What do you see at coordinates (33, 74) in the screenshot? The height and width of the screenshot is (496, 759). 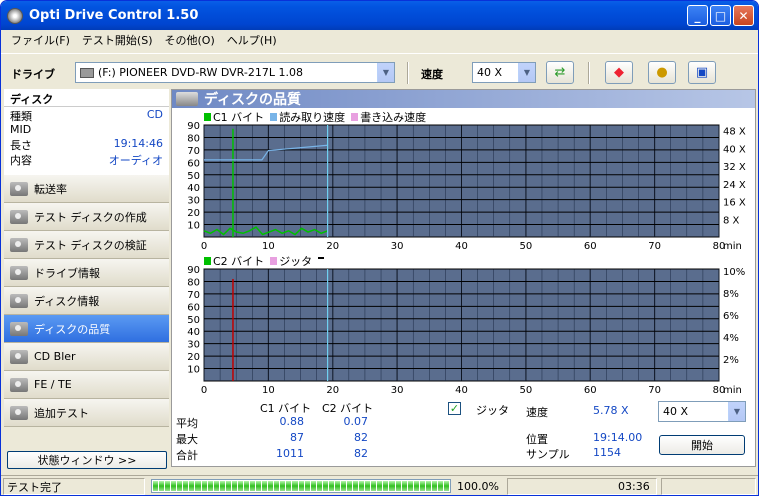 I see `drive-label: ドライブ` at bounding box center [33, 74].